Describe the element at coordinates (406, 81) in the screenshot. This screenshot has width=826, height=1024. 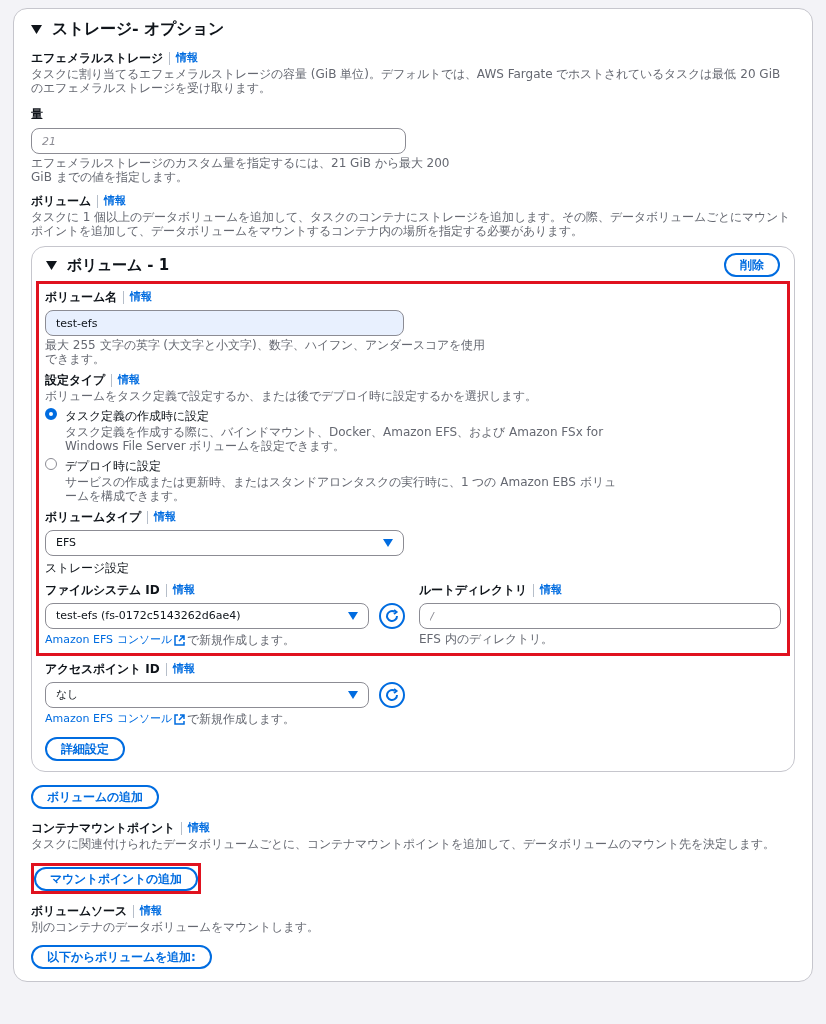
I see `field-description: タスクに割り当てるエフェメラルストレージの容量 (GiB 単位)。デフォルトでは、AWS Fargate でホストされているタスクは最低 20 GiB のエフェメラルストレージを受け取ります。` at that location.